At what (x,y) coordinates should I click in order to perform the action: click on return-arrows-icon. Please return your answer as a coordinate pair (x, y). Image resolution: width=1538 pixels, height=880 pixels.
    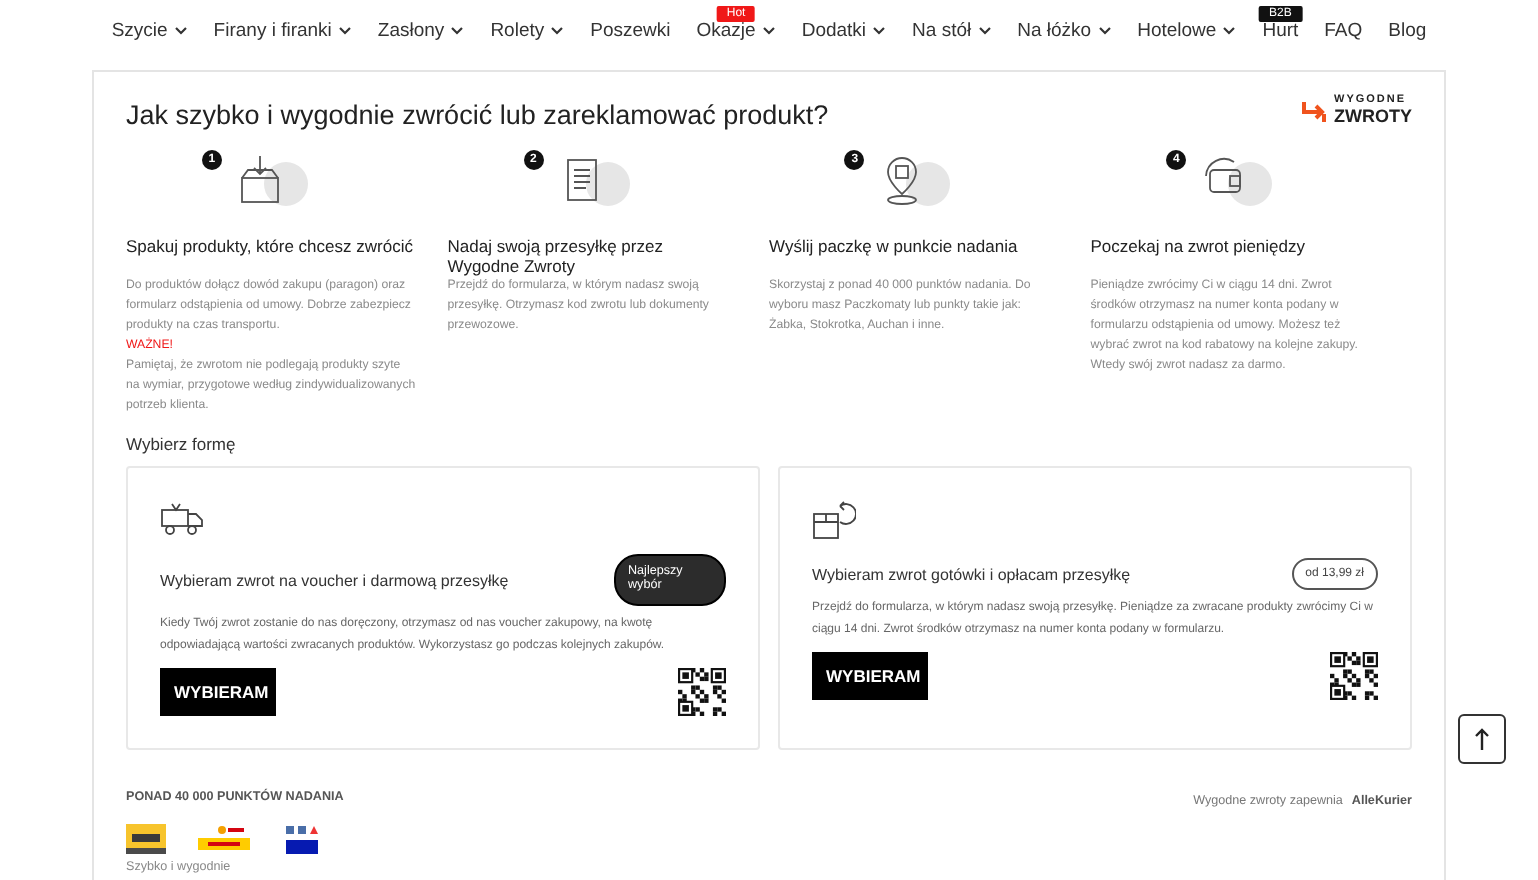
    Looking at the image, I should click on (1314, 111).